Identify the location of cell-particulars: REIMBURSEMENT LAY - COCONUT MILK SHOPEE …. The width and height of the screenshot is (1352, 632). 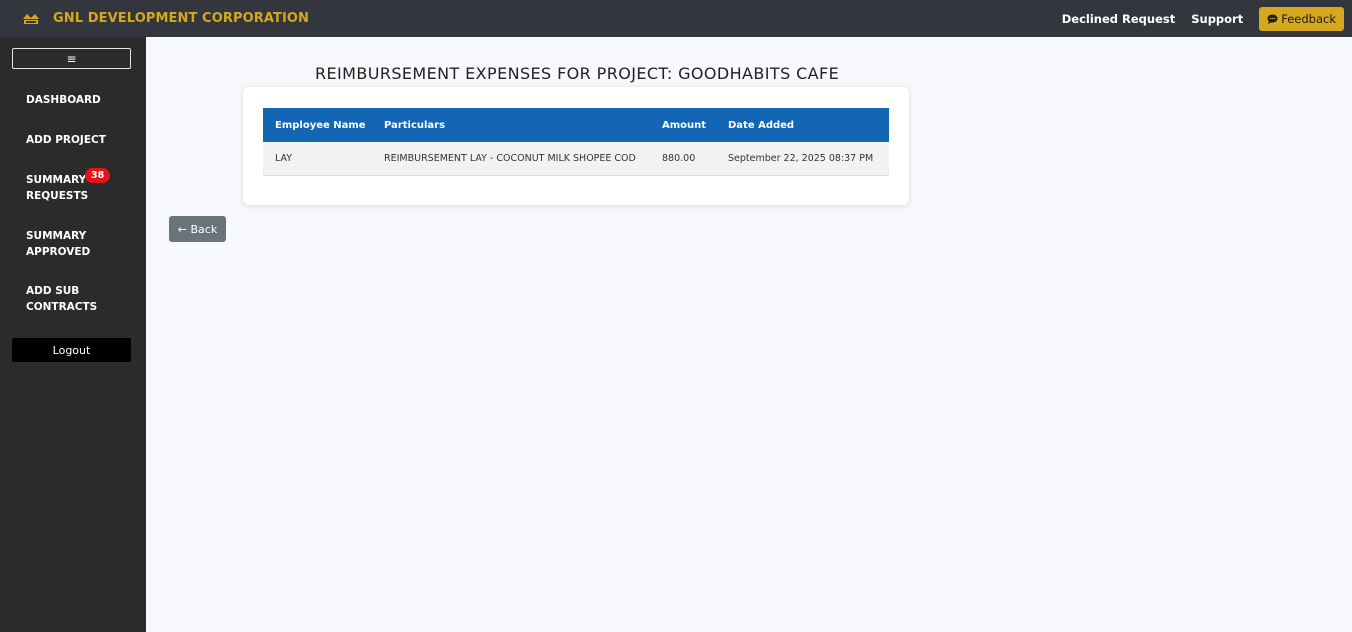
(510, 158).